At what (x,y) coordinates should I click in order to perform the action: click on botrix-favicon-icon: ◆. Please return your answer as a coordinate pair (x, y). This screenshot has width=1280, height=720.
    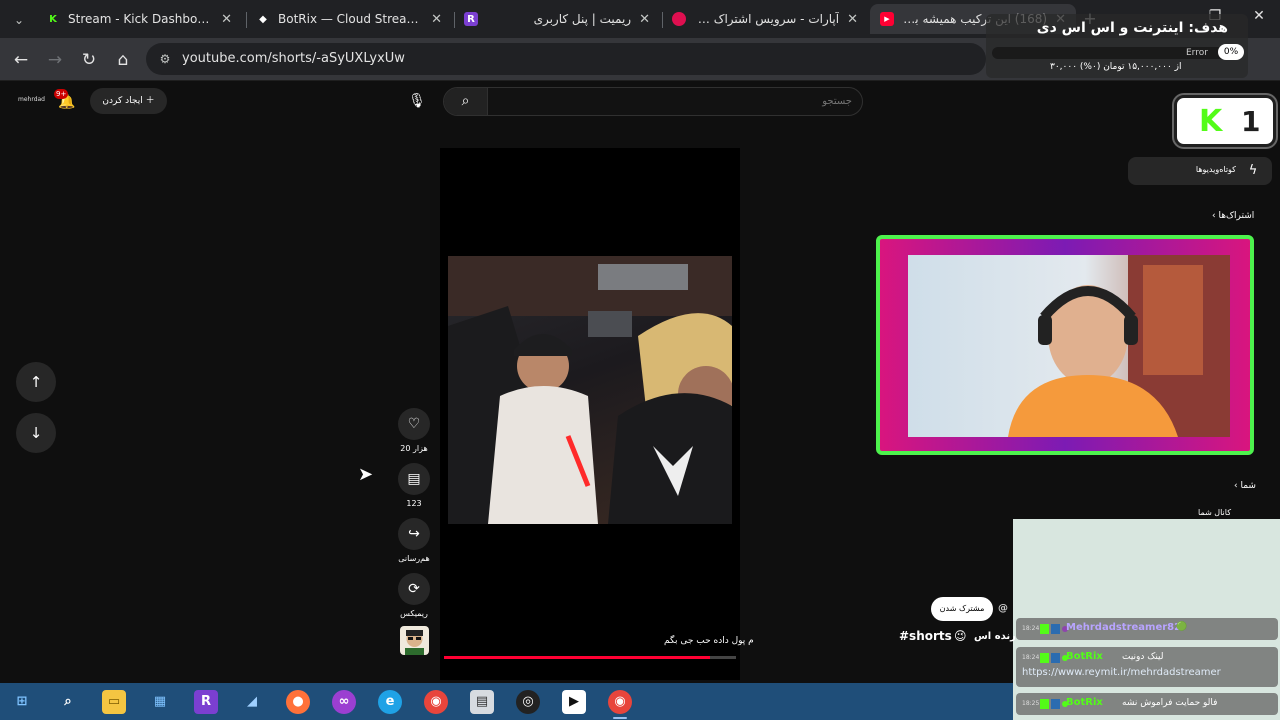
    Looking at the image, I should click on (263, 19).